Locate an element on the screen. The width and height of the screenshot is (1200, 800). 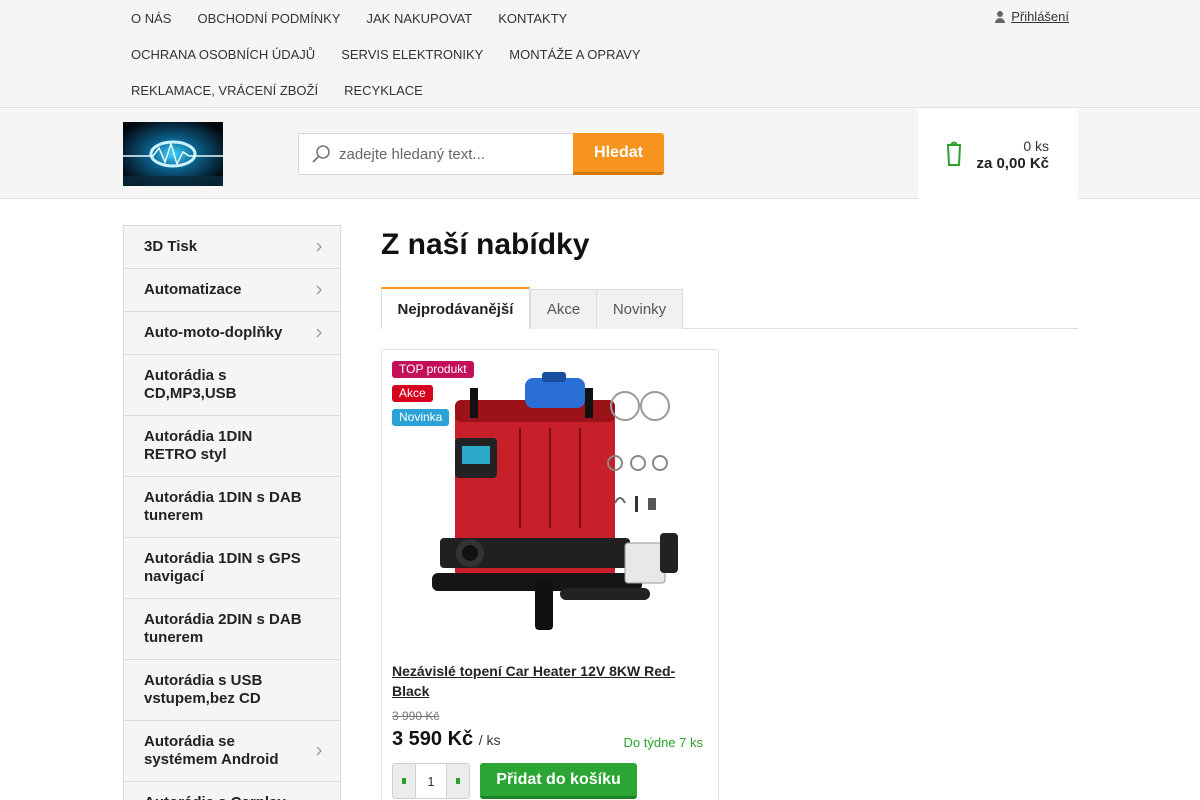
decrease-quantity-button is located at coordinates (404, 781).